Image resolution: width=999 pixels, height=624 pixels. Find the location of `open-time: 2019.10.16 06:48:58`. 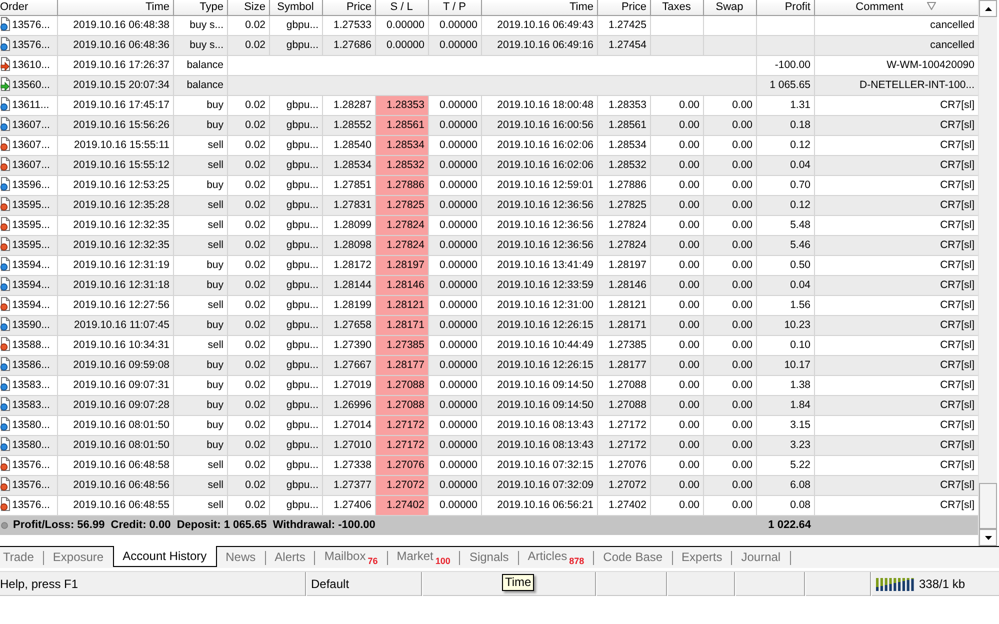

open-time: 2019.10.16 06:48:58 is located at coordinates (115, 465).